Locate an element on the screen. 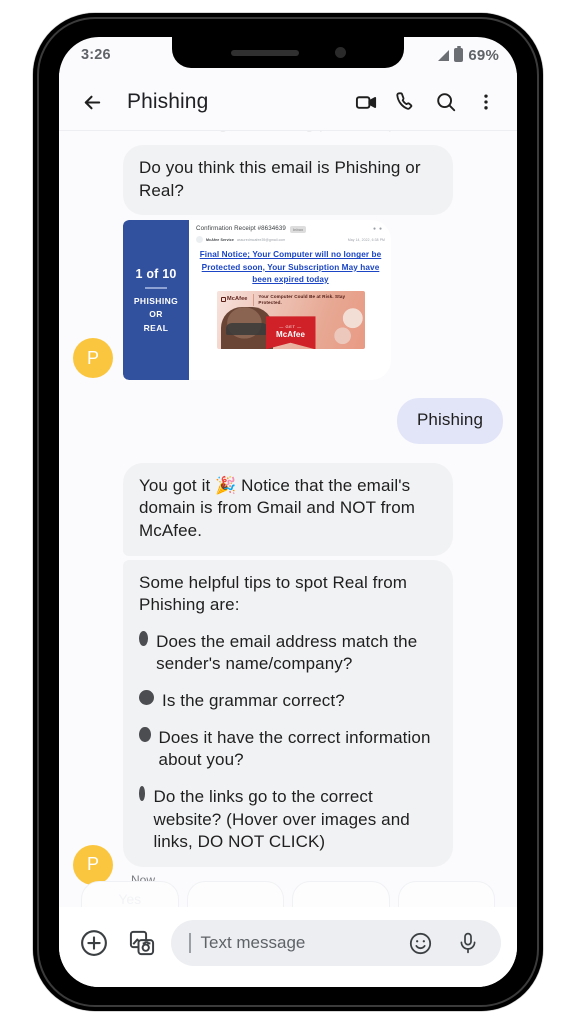 The height and width of the screenshot is (1024, 576). mcafee-logo-icon: McAfee is located at coordinates (234, 299).